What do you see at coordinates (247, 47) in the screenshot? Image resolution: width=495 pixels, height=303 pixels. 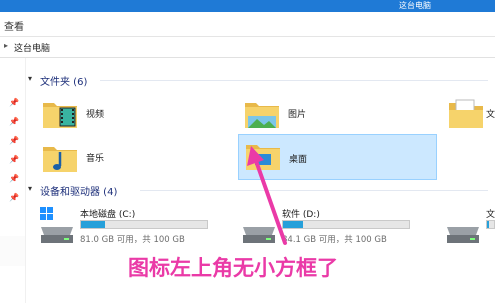 I see `address-bar: ▸ 这台电脑` at bounding box center [247, 47].